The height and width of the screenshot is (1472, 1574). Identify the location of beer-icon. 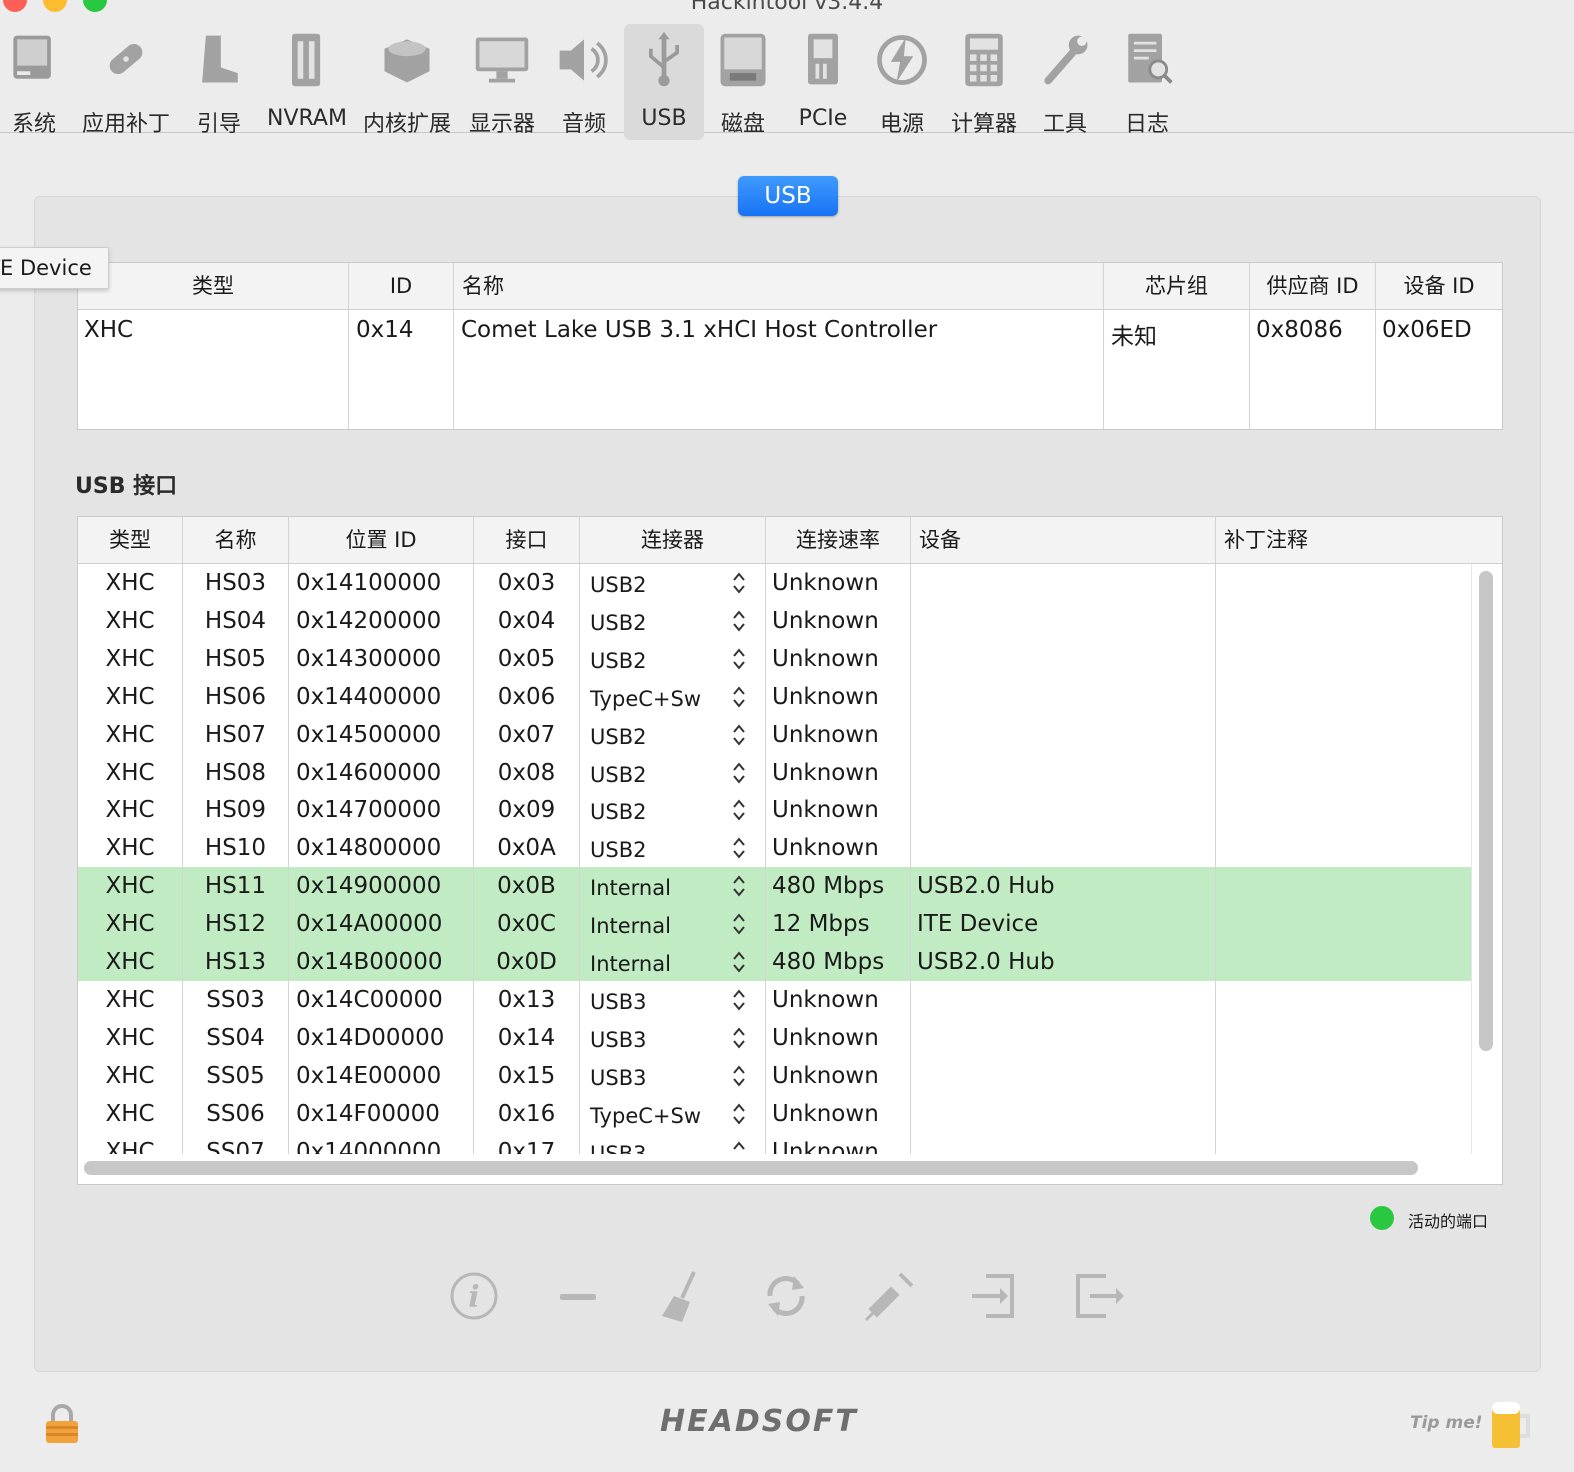
(1510, 1424).